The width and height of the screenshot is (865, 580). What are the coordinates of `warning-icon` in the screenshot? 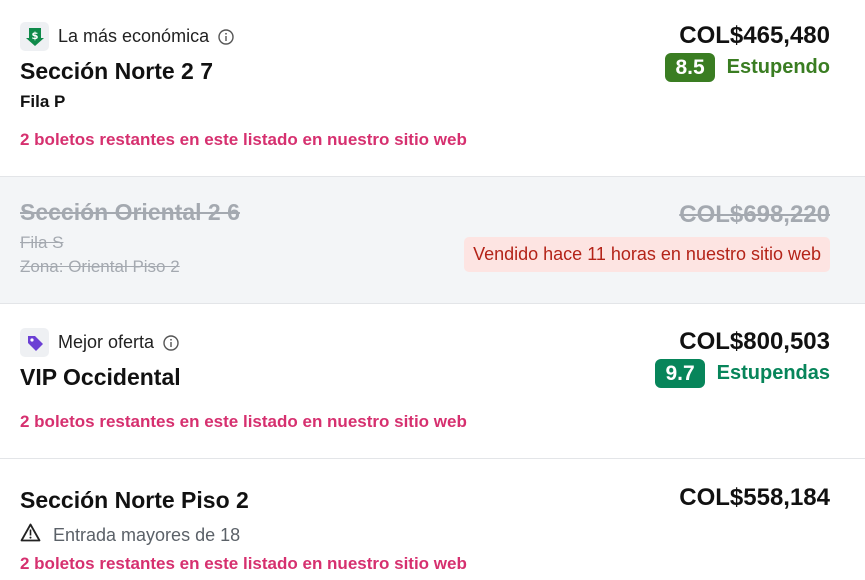 It's located at (30, 535).